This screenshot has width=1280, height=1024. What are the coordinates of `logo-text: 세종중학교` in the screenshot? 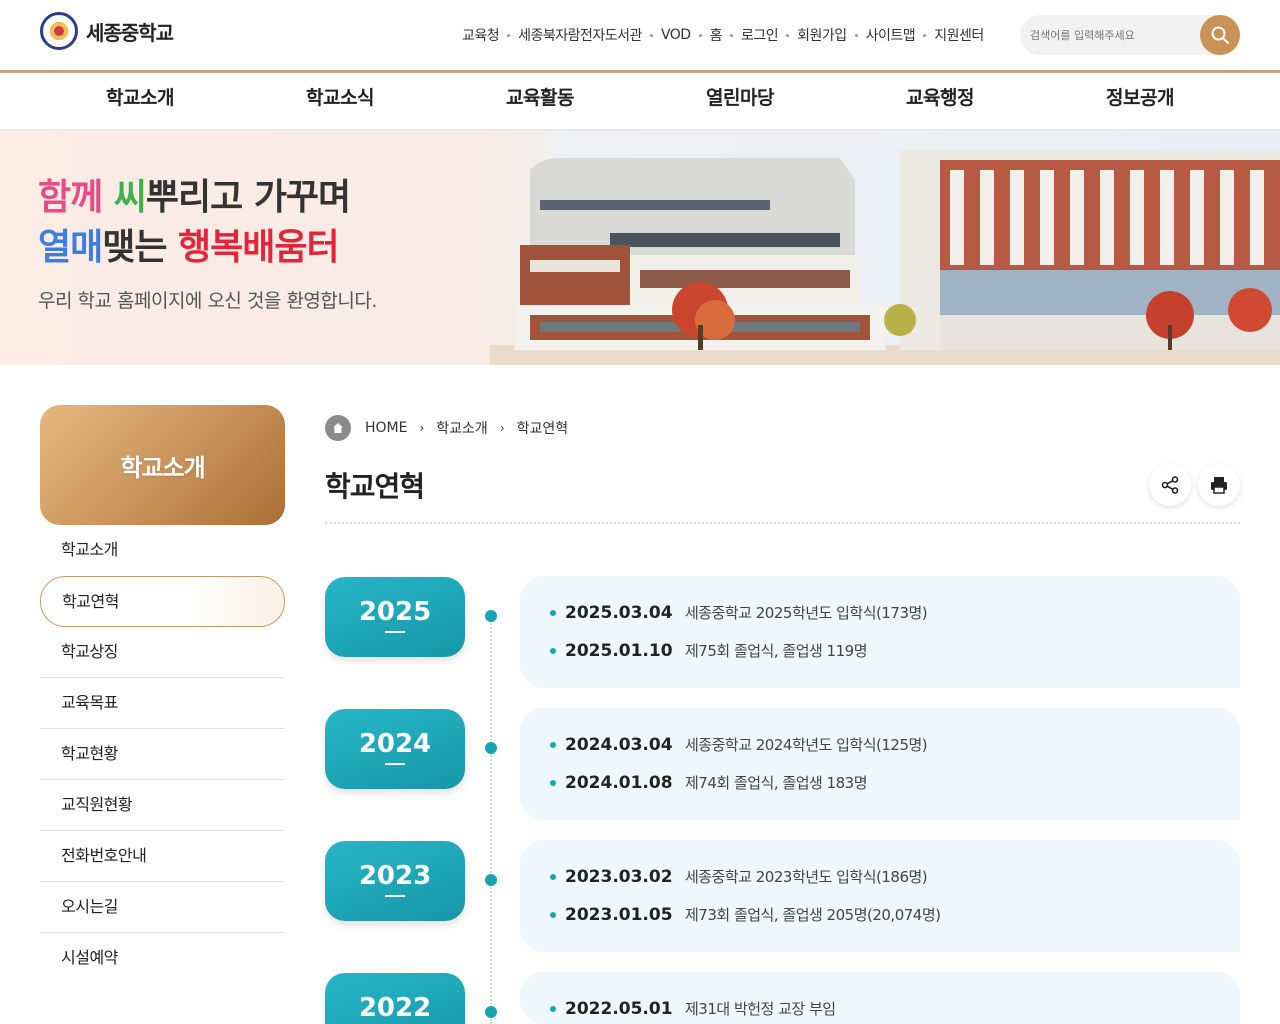 It's located at (130, 32).